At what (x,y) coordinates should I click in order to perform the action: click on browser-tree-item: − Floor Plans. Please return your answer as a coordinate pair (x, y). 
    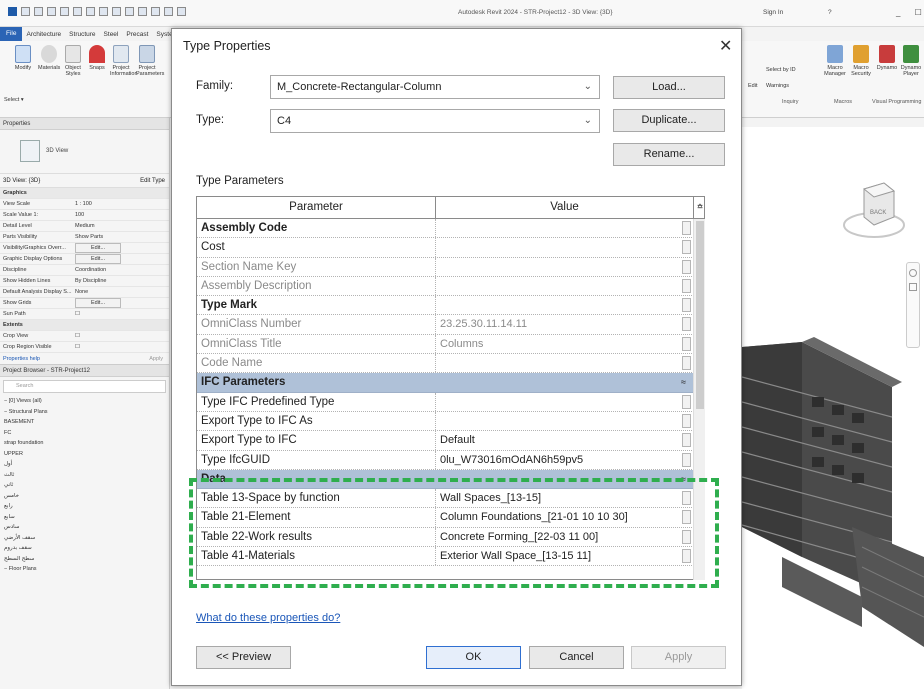
    Looking at the image, I should click on (86, 569).